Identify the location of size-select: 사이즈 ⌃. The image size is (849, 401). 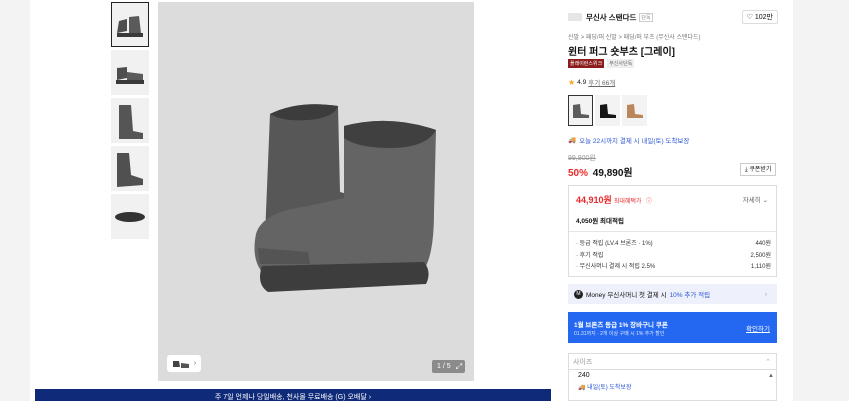
(672, 361).